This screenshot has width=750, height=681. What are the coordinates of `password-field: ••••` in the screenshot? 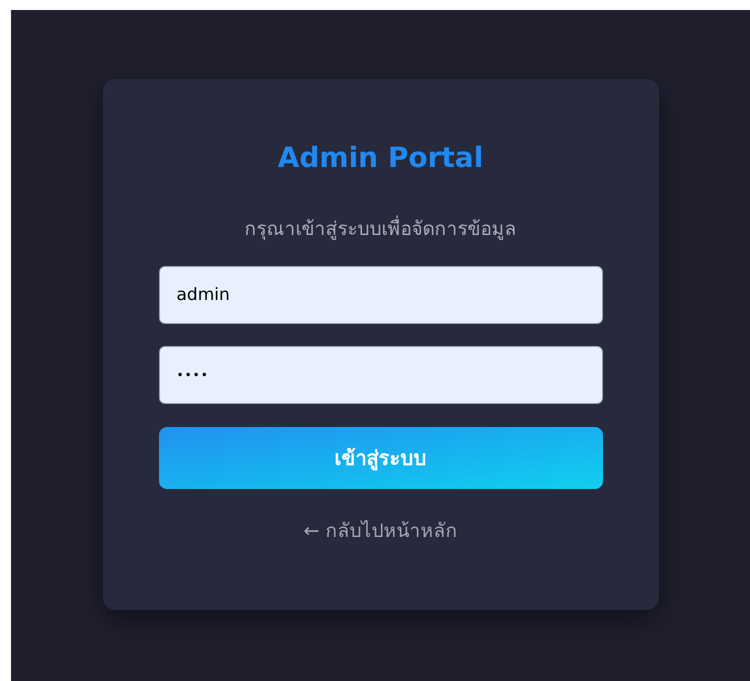 It's located at (380, 375).